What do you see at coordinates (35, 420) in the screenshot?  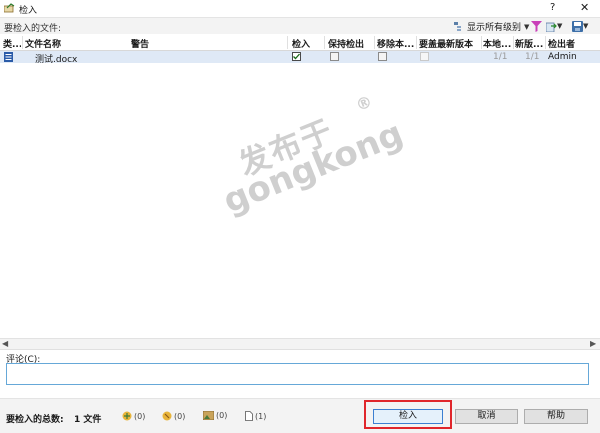 I see `total-label: 要检入的总数:` at bounding box center [35, 420].